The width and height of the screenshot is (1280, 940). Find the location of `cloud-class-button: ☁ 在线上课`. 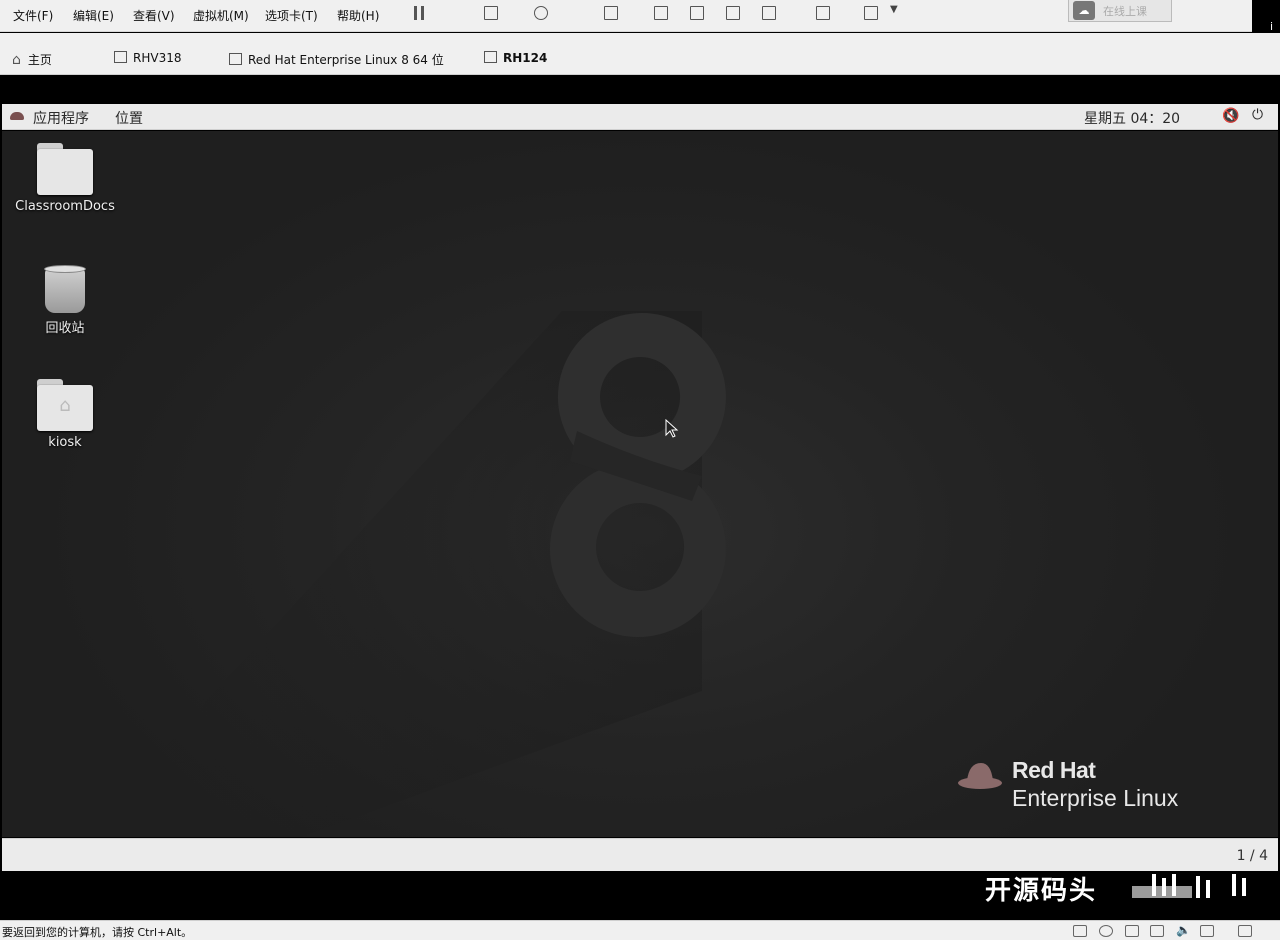

cloud-class-button: ☁ 在线上课 is located at coordinates (1120, 11).